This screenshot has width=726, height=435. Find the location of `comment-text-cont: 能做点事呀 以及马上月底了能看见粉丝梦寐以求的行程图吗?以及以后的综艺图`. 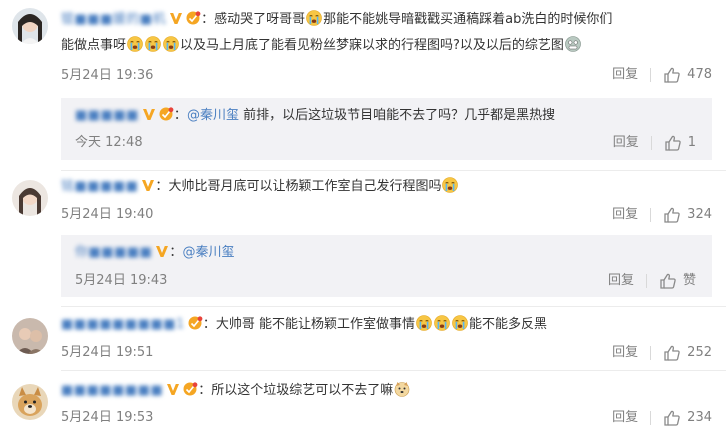

comment-text-cont: 能做点事呀 以及马上月底了能看见粉丝梦寐以求的行程图吗?以及以后的综艺图 is located at coordinates (321, 46).